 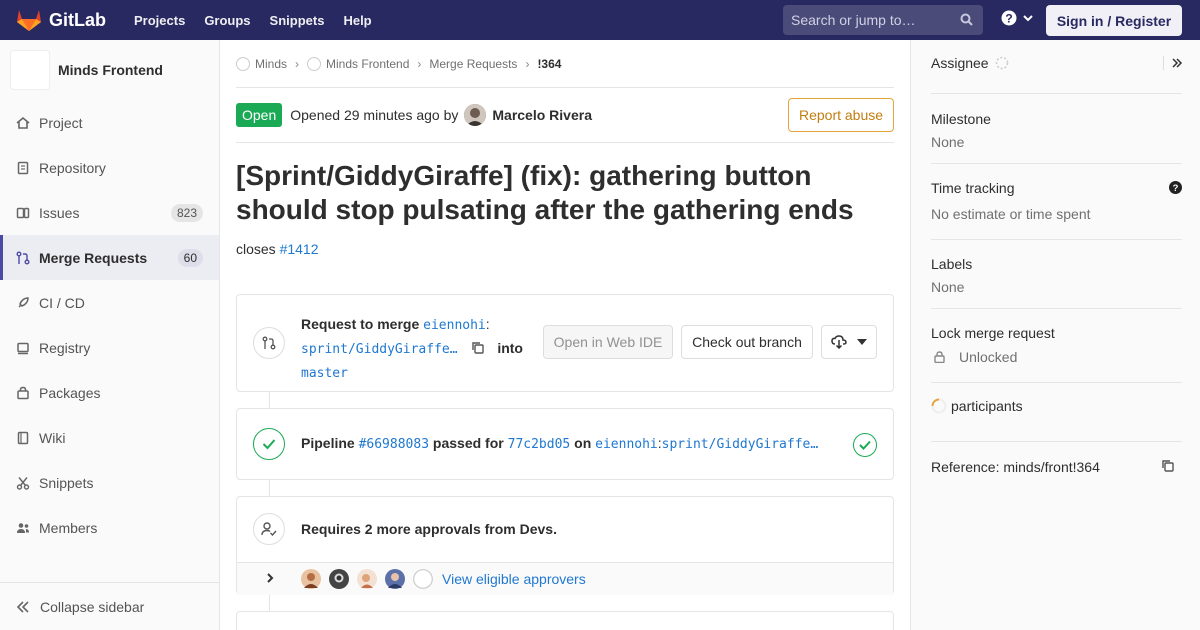 What do you see at coordinates (261, 63) in the screenshot?
I see `breadcrumb-minds: Minds` at bounding box center [261, 63].